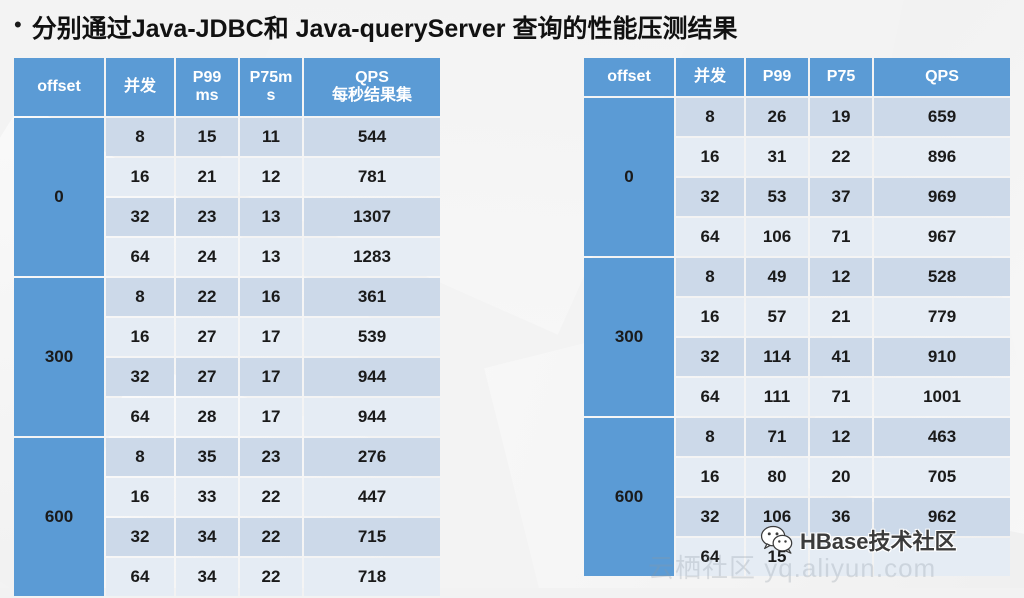 The height and width of the screenshot is (598, 1024). Describe the element at coordinates (271, 137) in the screenshot. I see `cell-p75: 11` at that location.